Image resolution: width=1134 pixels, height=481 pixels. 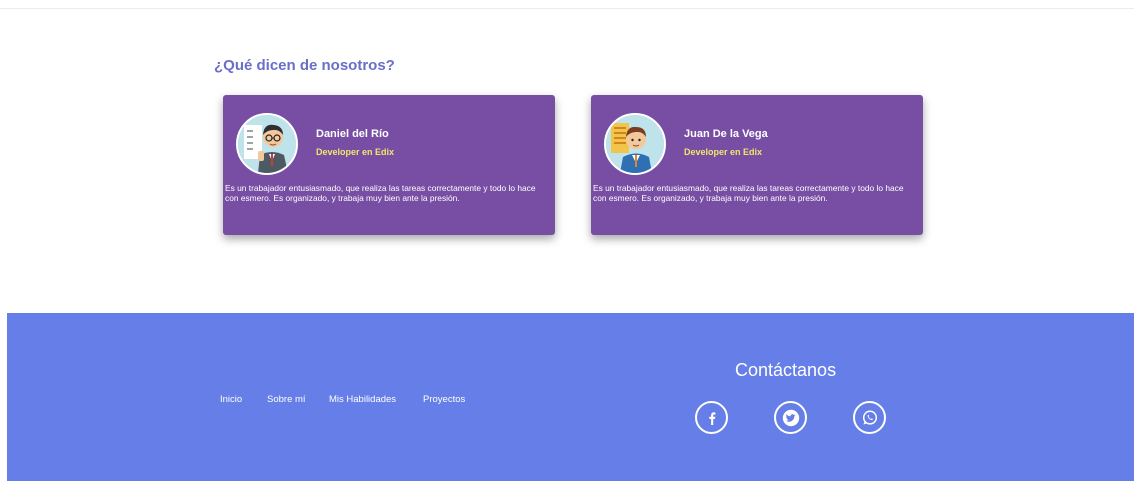 What do you see at coordinates (231, 399) in the screenshot?
I see `nav-link-inicio: Inicio` at bounding box center [231, 399].